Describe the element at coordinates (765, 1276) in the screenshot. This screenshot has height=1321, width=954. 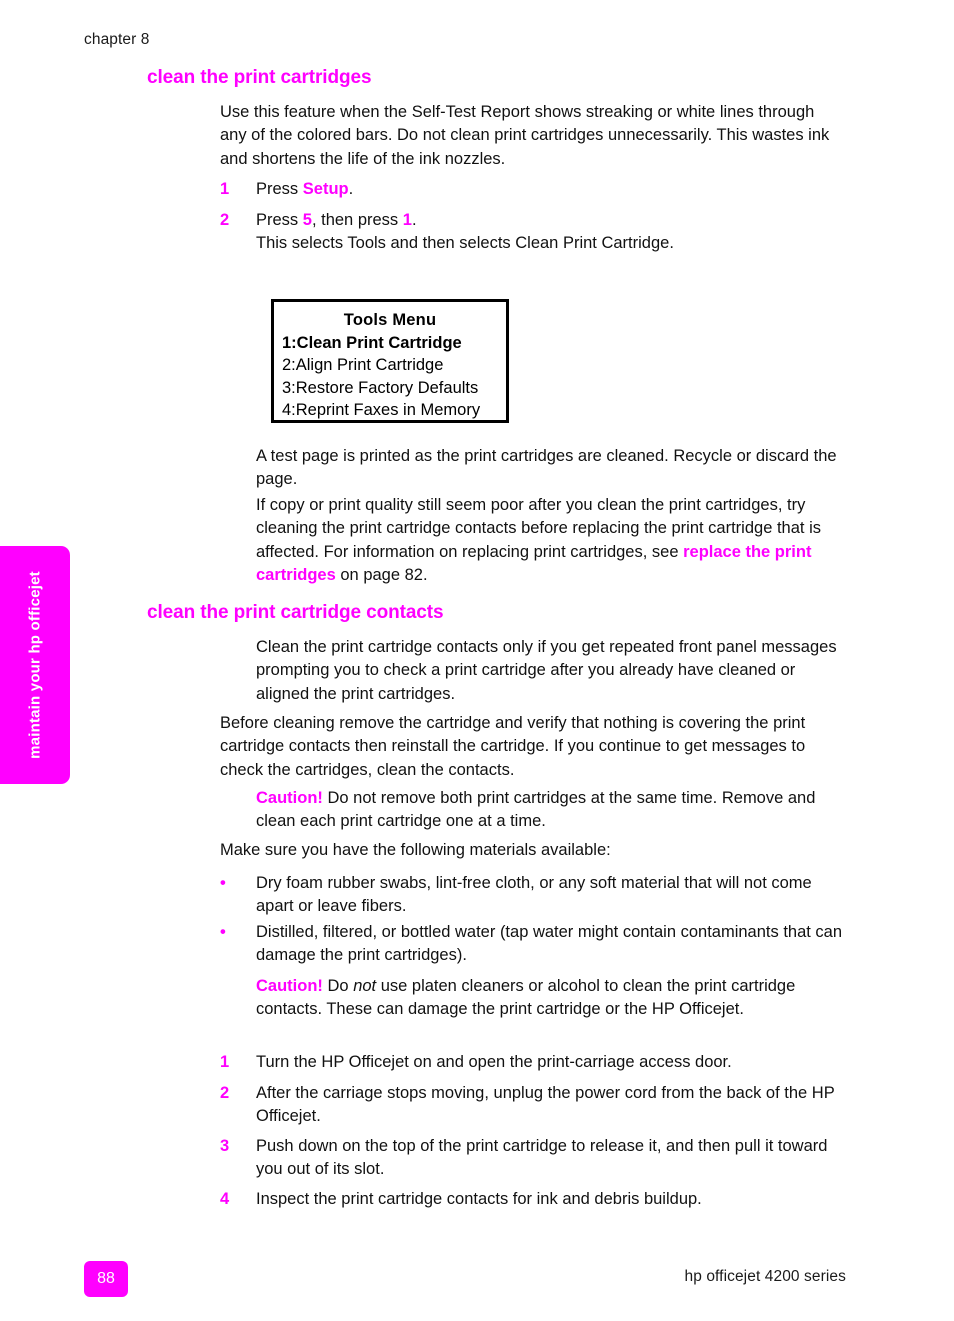
I see `footer-product-name: hp officejet 4200 series` at that location.